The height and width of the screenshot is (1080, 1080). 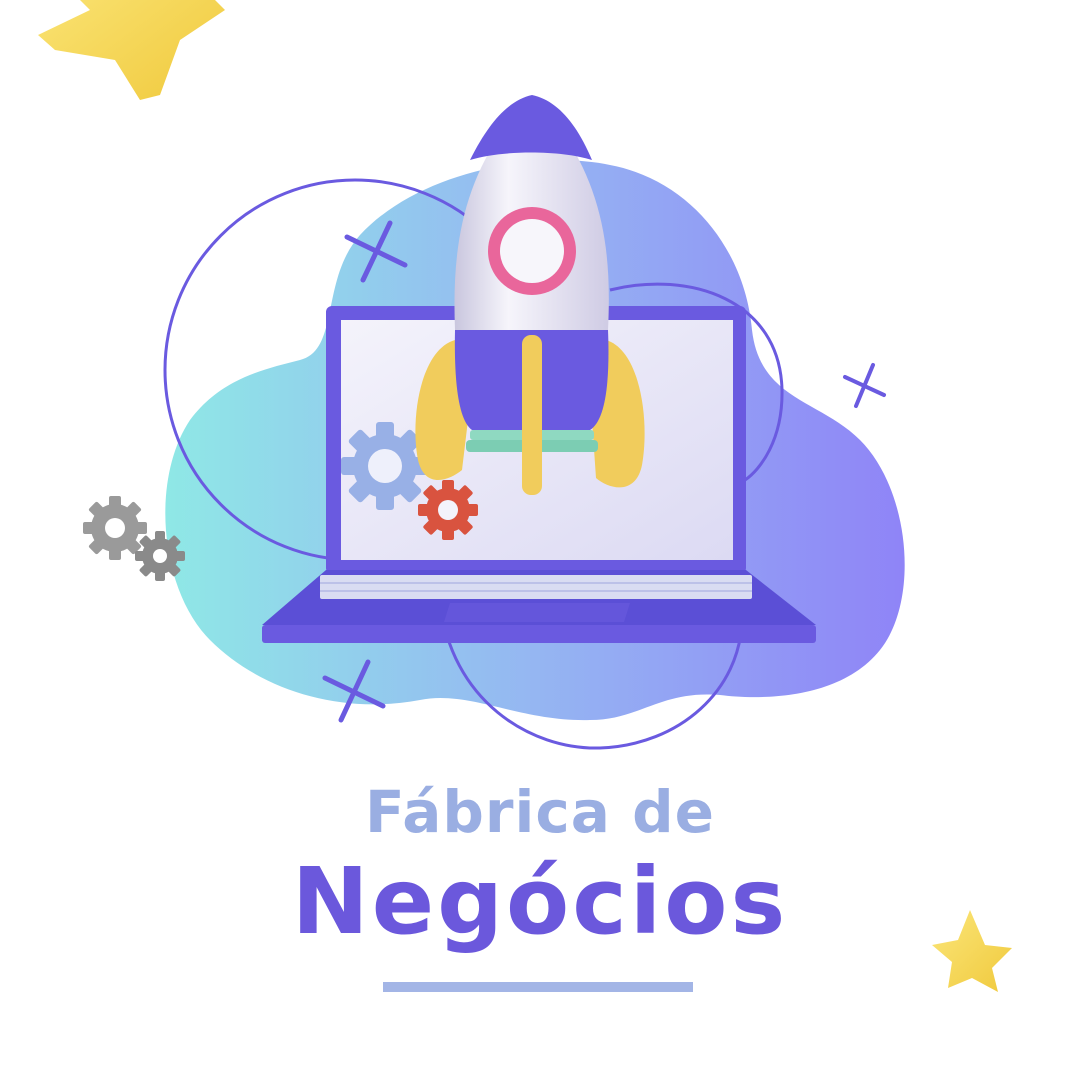 What do you see at coordinates (131, 50) in the screenshot?
I see `star-icon` at bounding box center [131, 50].